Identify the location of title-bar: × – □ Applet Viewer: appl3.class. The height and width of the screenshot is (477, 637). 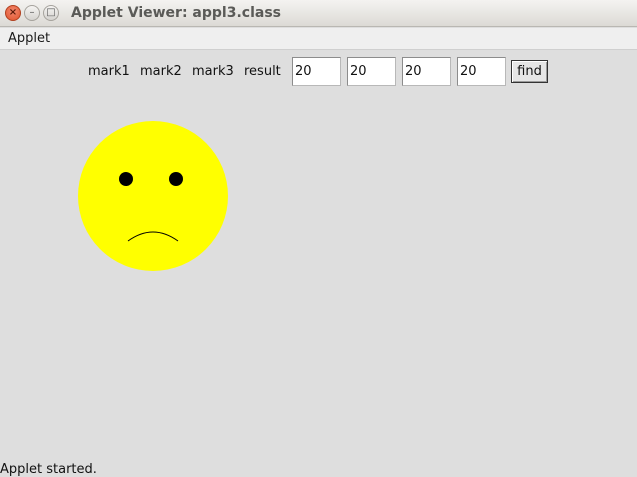
(318, 13).